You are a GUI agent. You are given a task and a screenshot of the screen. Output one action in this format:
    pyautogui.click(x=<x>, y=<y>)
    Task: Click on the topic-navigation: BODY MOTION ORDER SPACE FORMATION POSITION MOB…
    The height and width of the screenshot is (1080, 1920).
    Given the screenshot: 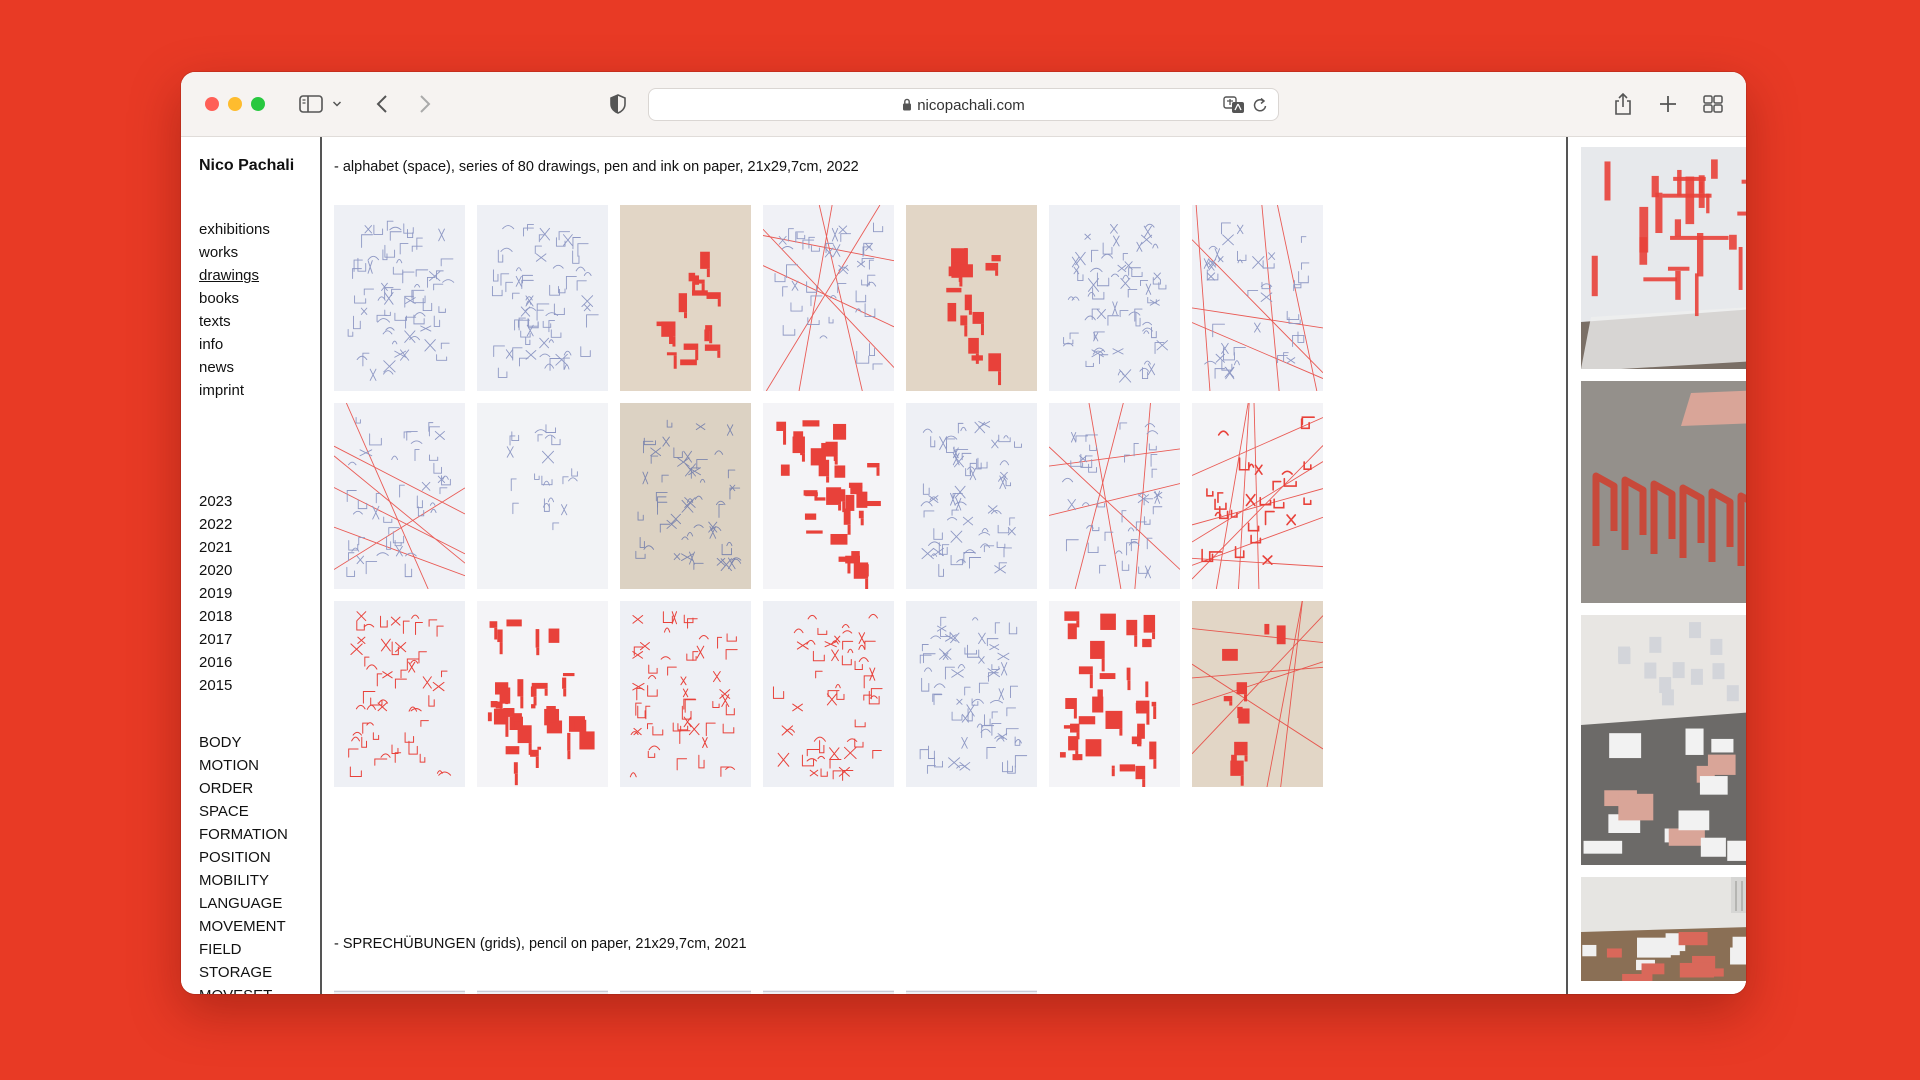 What is the action you would take?
    pyautogui.click(x=247, y=862)
    